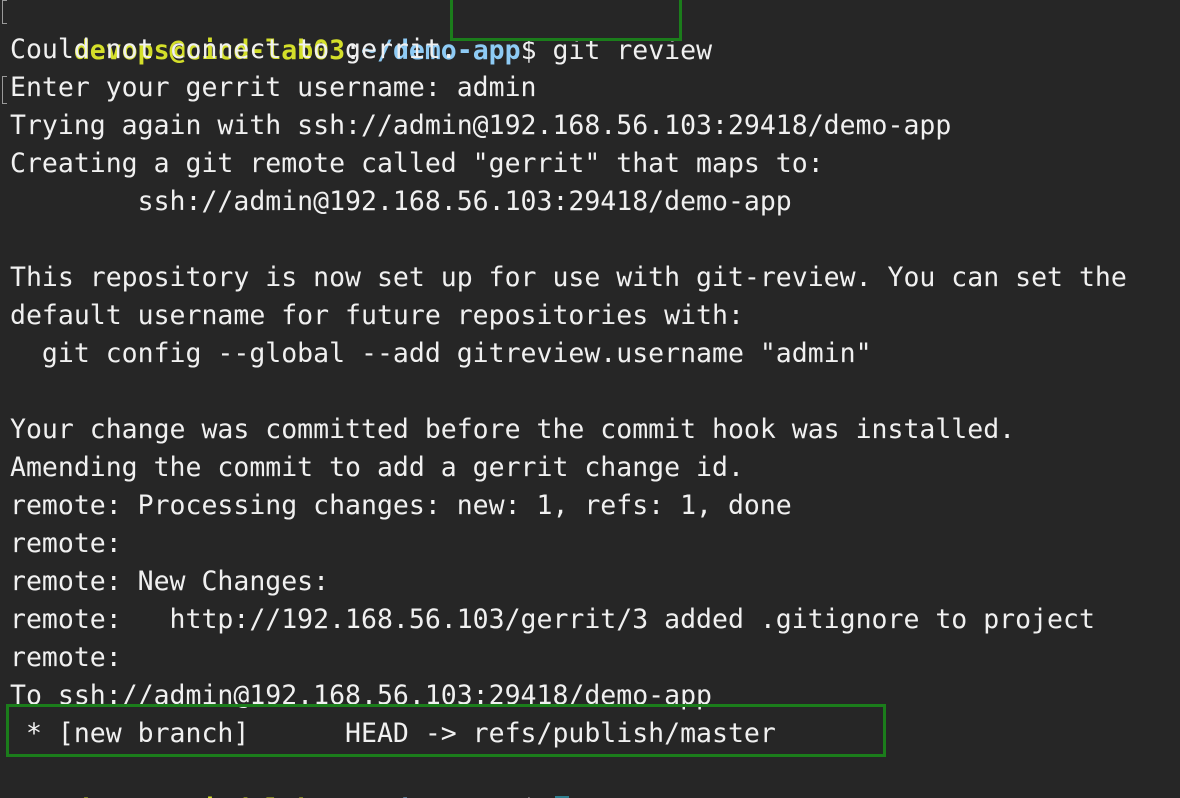  Describe the element at coordinates (209, 796) in the screenshot. I see `prompt-user-host: devops@cicd-lab03` at that location.